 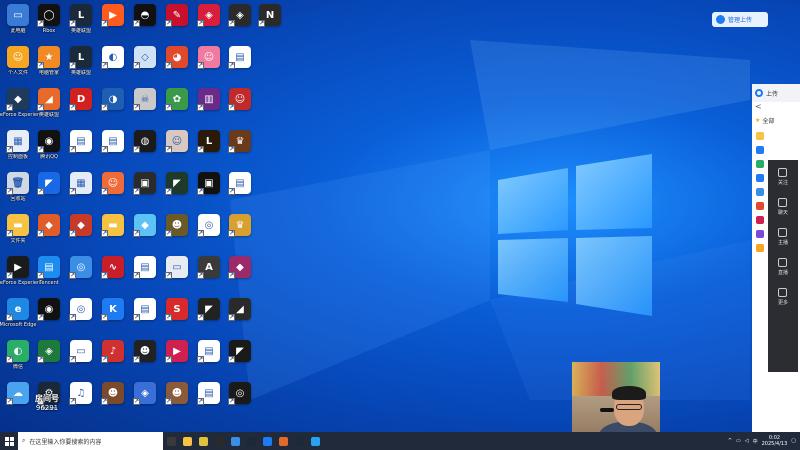 What do you see at coordinates (776, 93) in the screenshot?
I see `browser-tab: 上传` at bounding box center [776, 93].